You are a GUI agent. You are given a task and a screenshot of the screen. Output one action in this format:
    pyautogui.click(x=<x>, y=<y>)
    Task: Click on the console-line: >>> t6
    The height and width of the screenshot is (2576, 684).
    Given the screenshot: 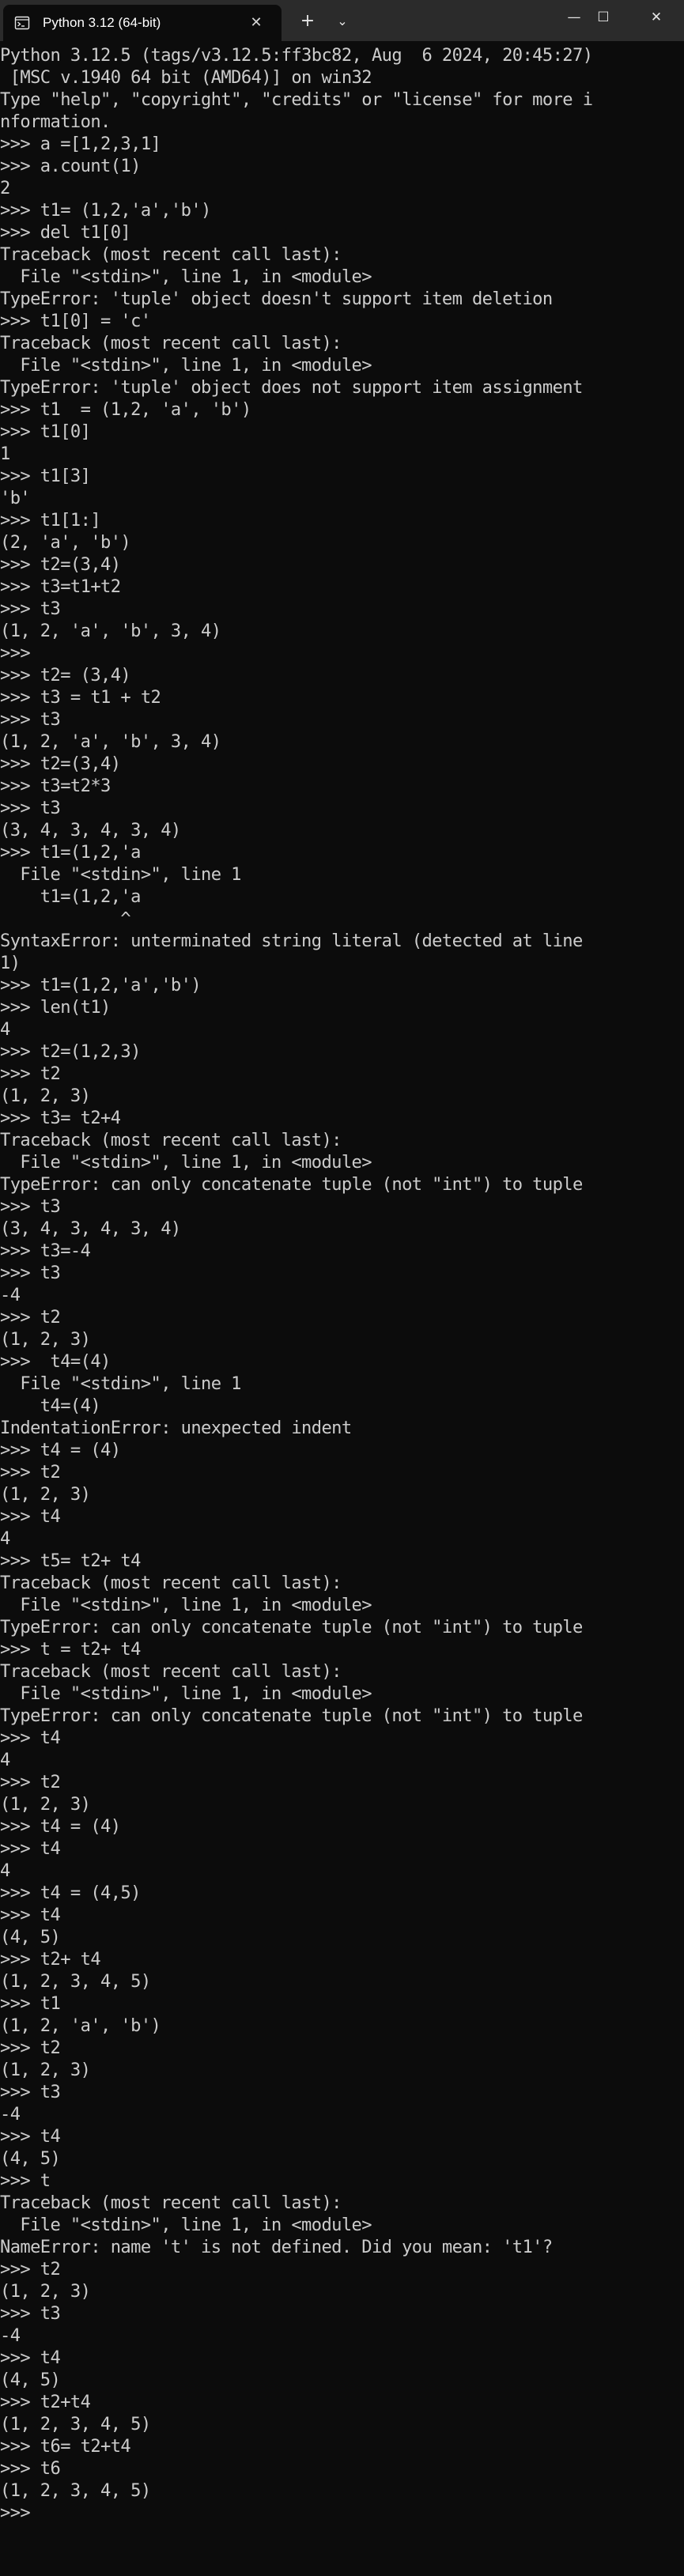 What is the action you would take?
    pyautogui.click(x=30, y=2468)
    